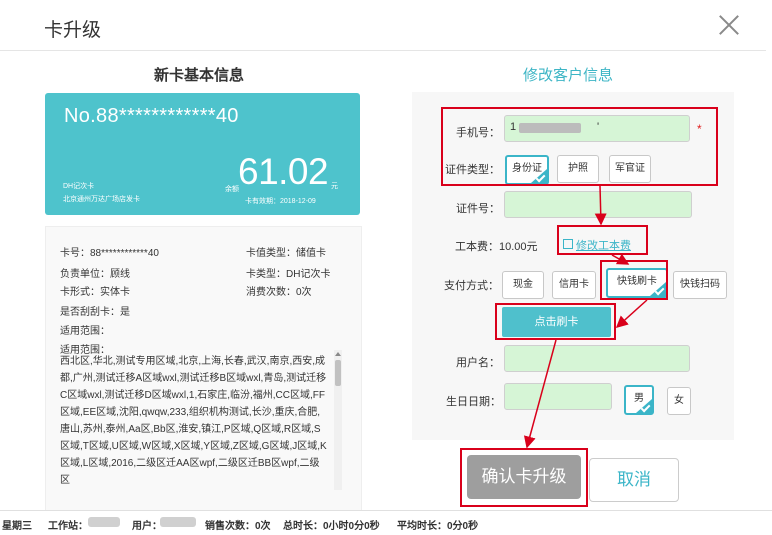  What do you see at coordinates (331, 526) in the screenshot?
I see `status-total-time: 总时长：0小时0分0秒` at bounding box center [331, 526].